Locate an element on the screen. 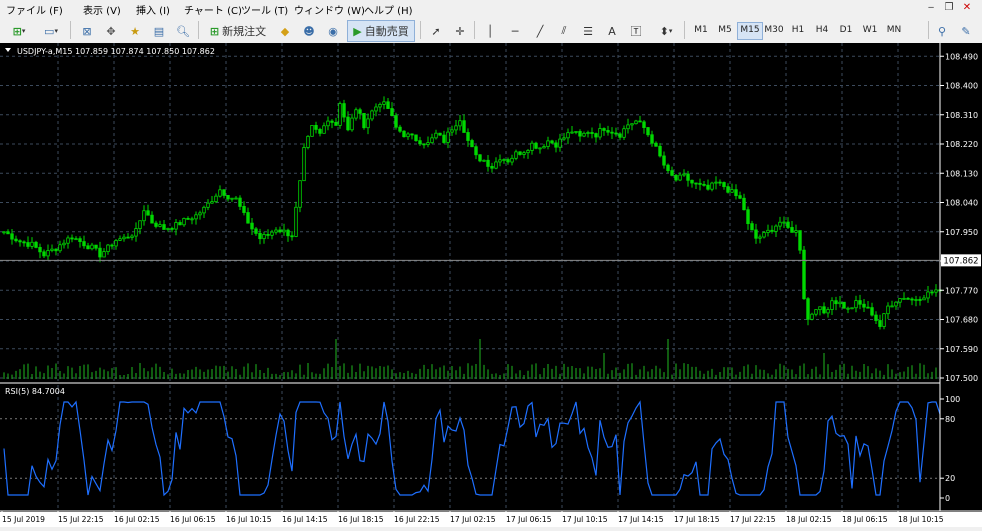  time-tick-label: 18 Jul 06:15 is located at coordinates (865, 519).